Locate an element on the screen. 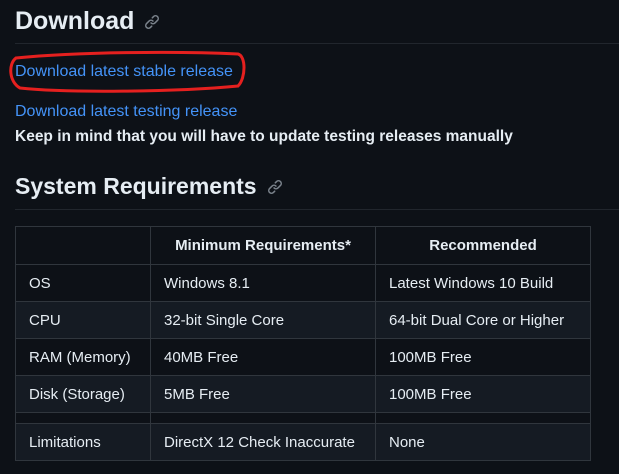 Image resolution: width=619 pixels, height=474 pixels. table-row: Disk (Storage) 5MB Free 100MB Free is located at coordinates (303, 394).